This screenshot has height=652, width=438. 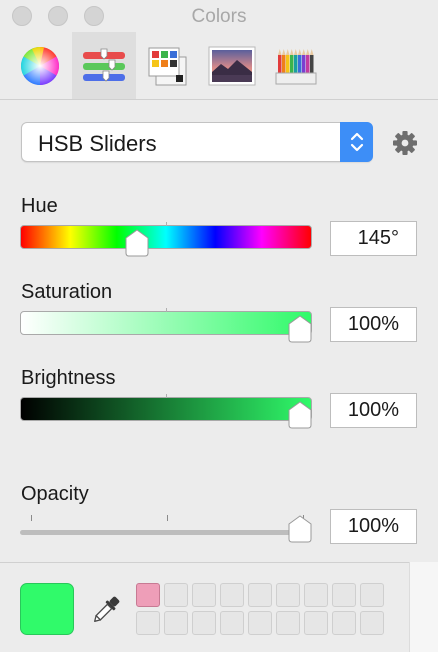 I want to click on brightness-label: Brightness, so click(x=68, y=378).